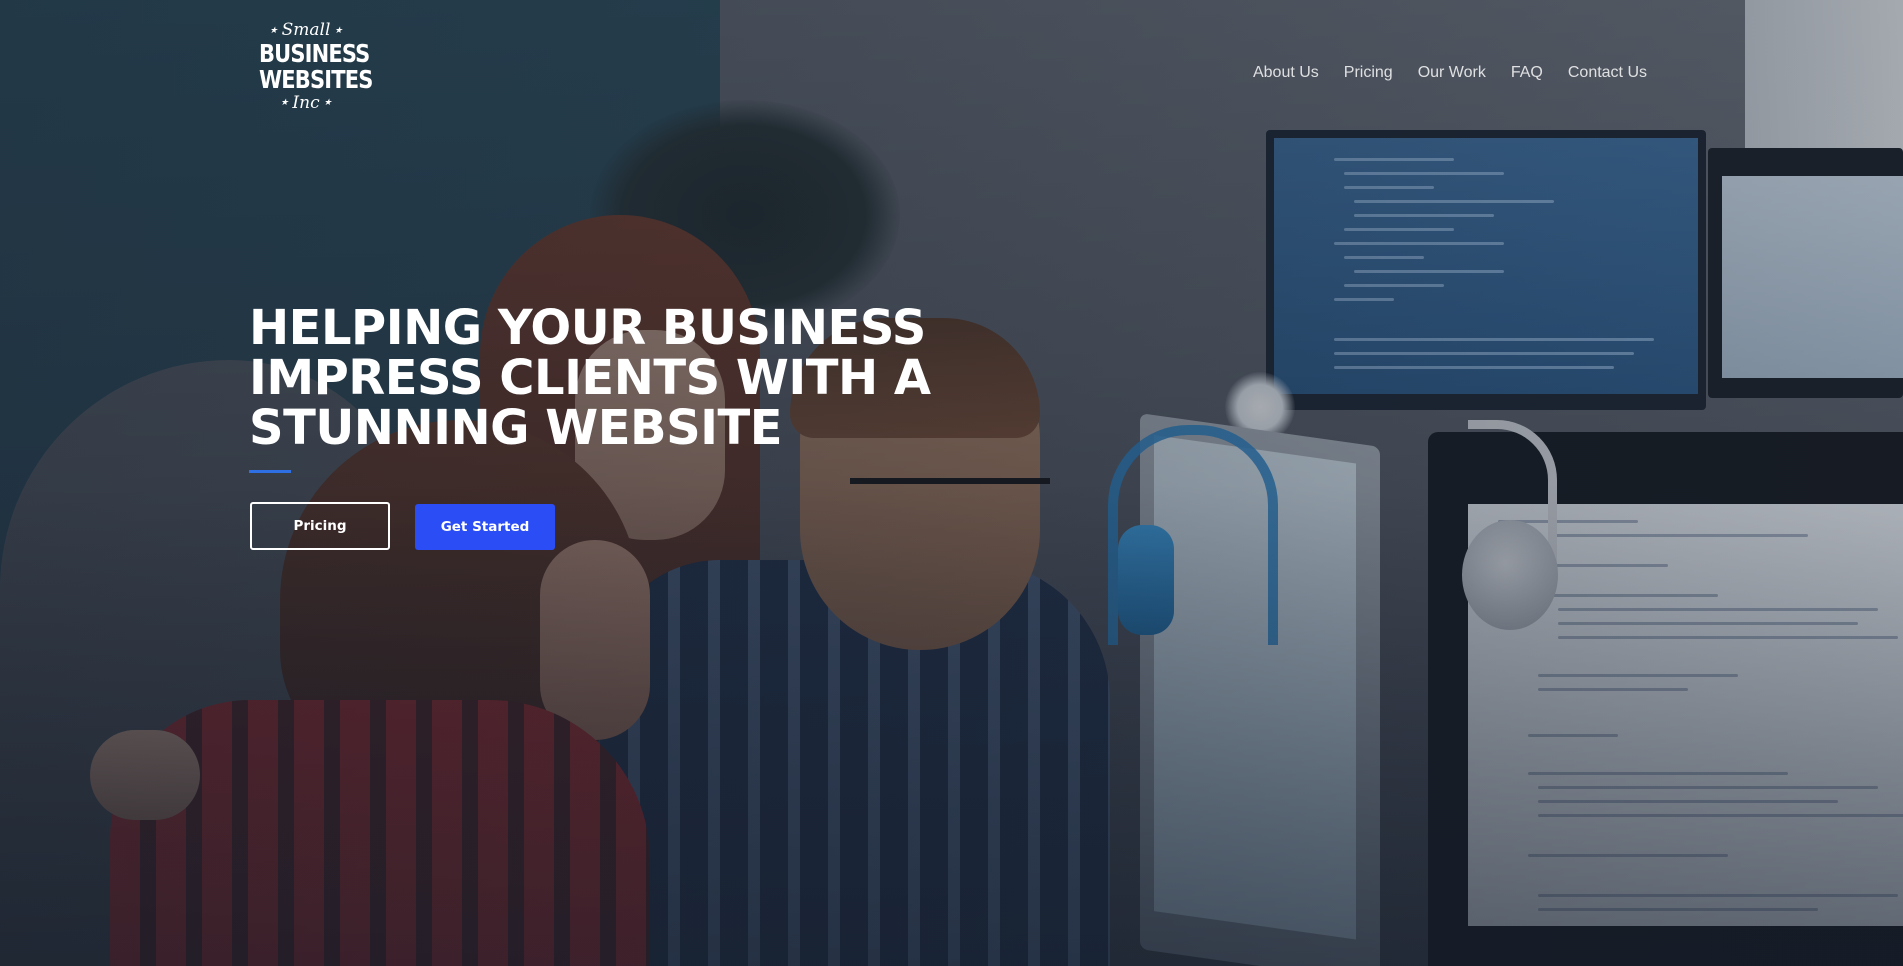 This screenshot has height=966, width=1903. Describe the element at coordinates (315, 79) in the screenshot. I see `logo-line-2: WEBSITES` at that location.